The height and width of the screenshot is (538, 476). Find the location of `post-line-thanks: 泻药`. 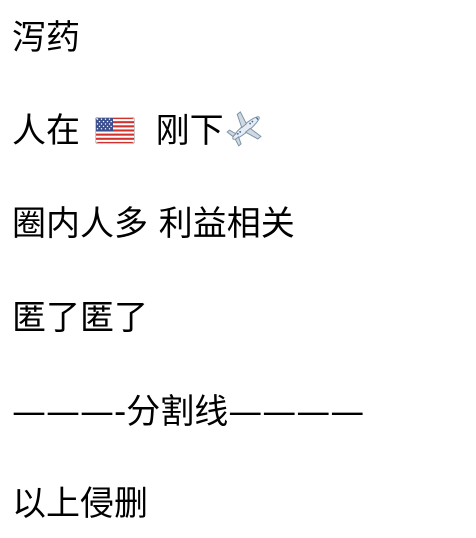

post-line-thanks: 泻药 is located at coordinates (46, 38).